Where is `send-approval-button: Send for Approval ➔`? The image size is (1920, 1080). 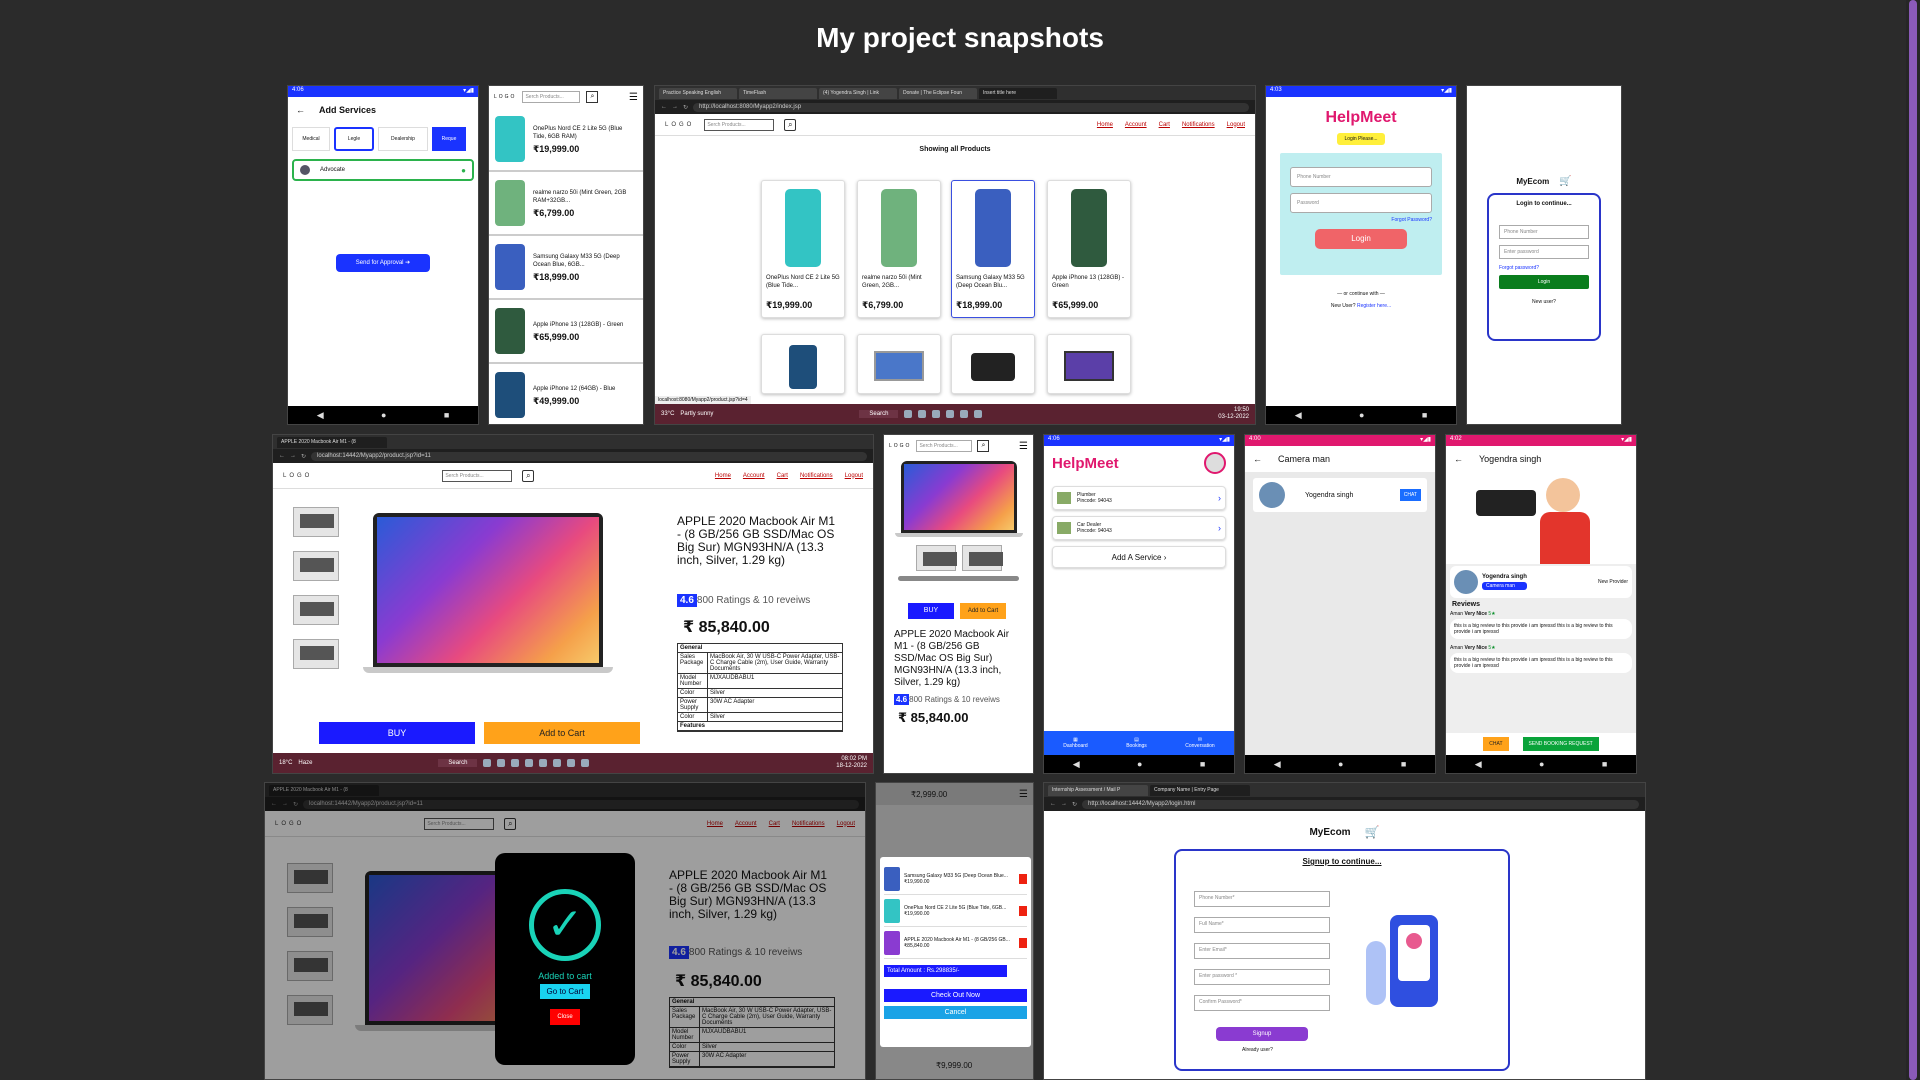
send-approval-button: Send for Approval ➔ is located at coordinates (383, 263).